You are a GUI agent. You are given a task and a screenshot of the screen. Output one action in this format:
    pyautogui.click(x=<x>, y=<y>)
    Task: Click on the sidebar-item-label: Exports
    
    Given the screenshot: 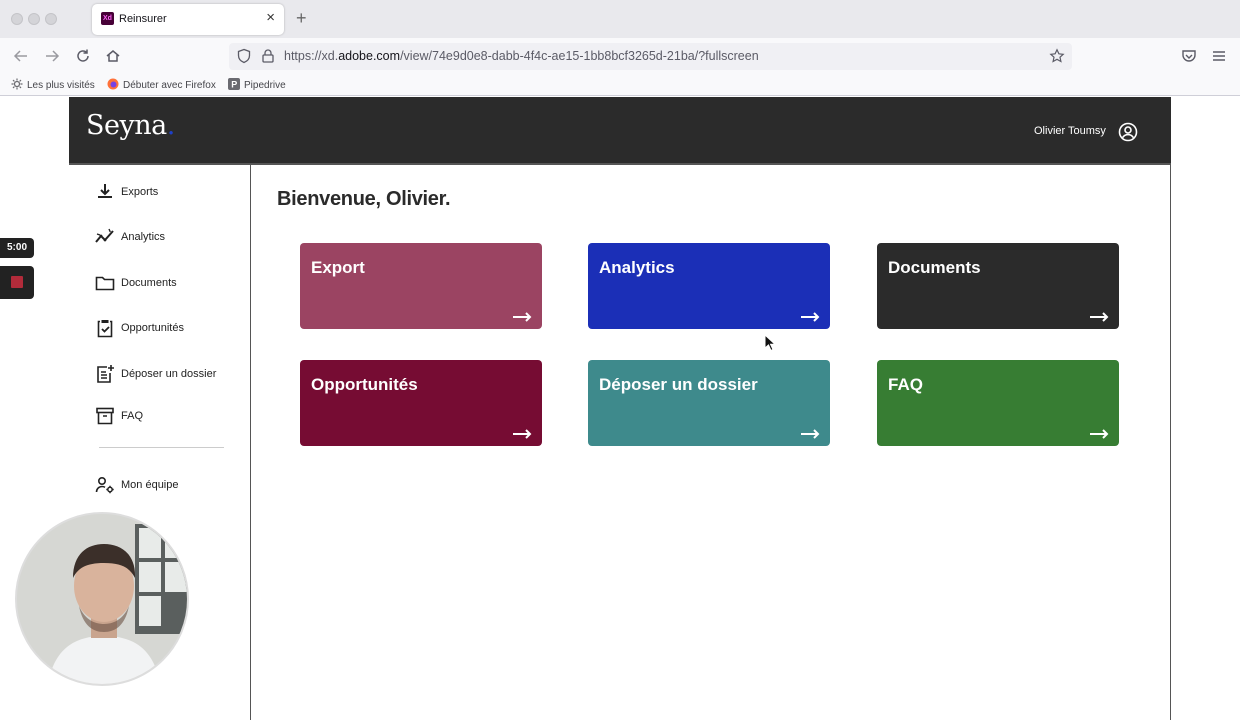 What is the action you would take?
    pyautogui.click(x=140, y=192)
    